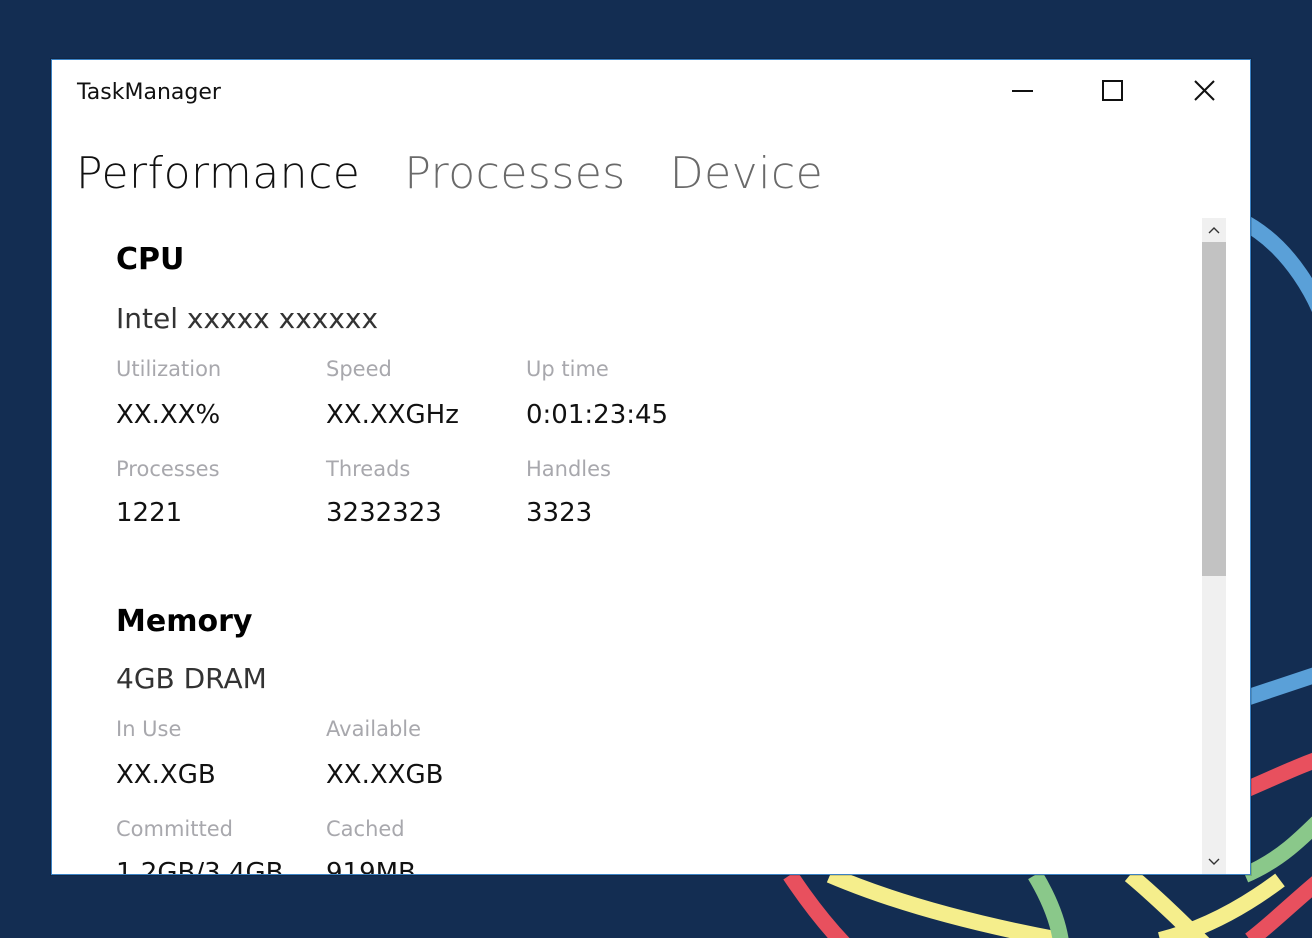 This screenshot has height=938, width=1312. Describe the element at coordinates (166, 775) in the screenshot. I see `inuse-value: XX.XGB` at that location.